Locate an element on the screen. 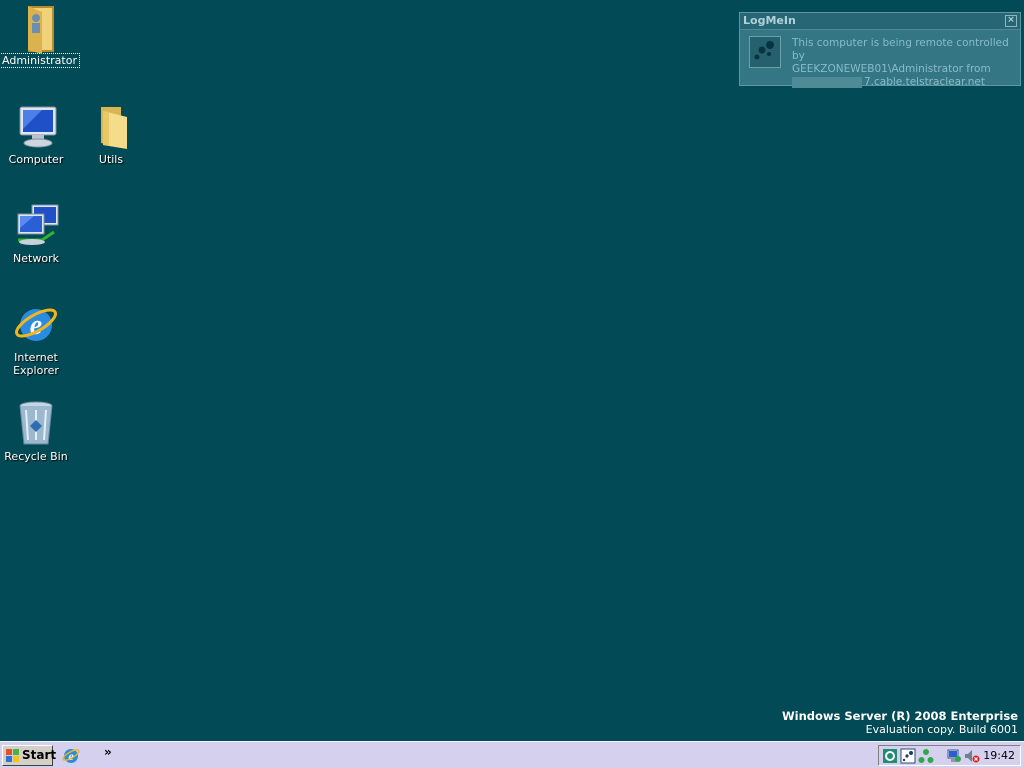 The width and height of the screenshot is (1024, 768). computer-icon is located at coordinates (36, 127).